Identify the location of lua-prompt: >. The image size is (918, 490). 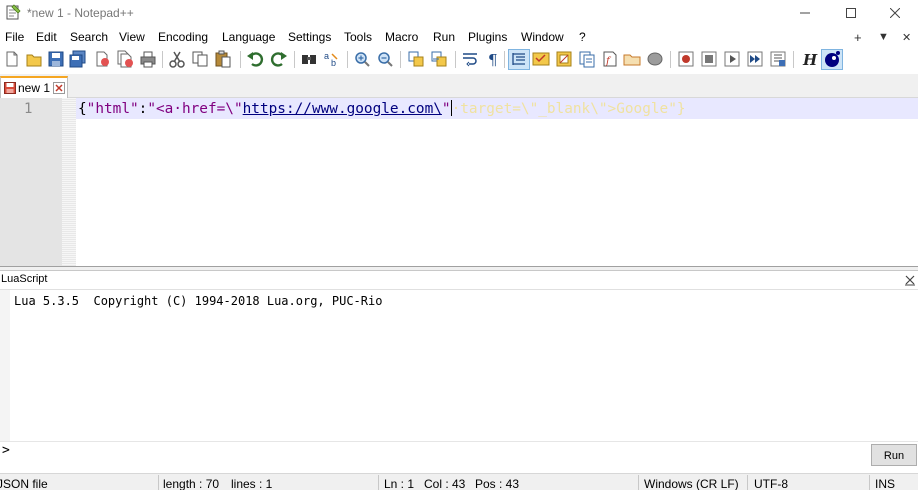
(6, 450).